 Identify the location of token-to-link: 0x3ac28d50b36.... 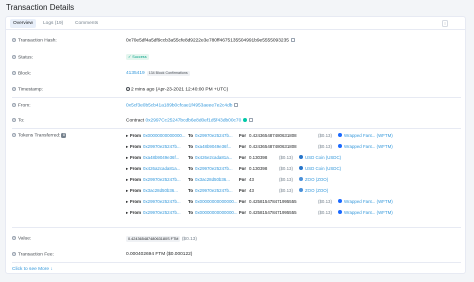
(212, 180).